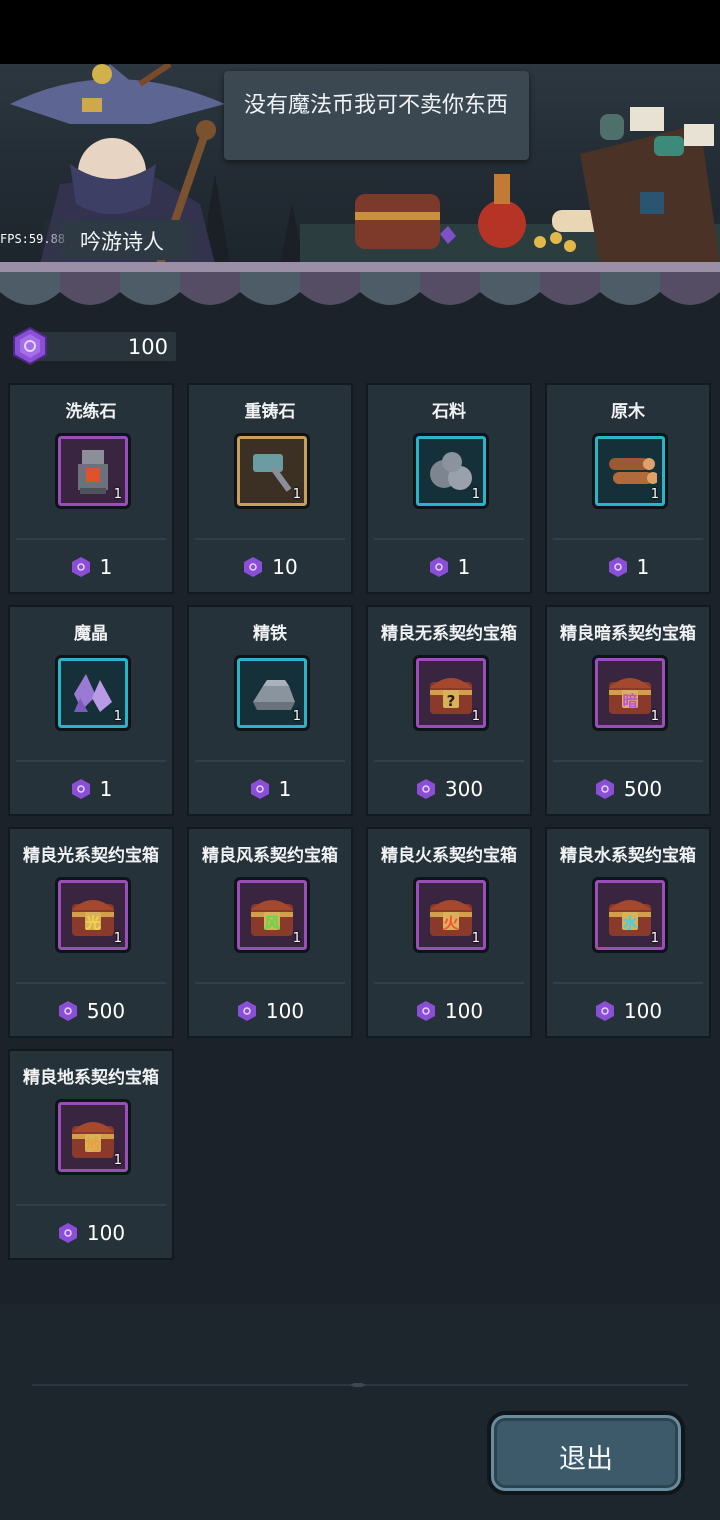 The width and height of the screenshot is (720, 1520). I want to click on iron-ingot-icon, so click(274, 695).